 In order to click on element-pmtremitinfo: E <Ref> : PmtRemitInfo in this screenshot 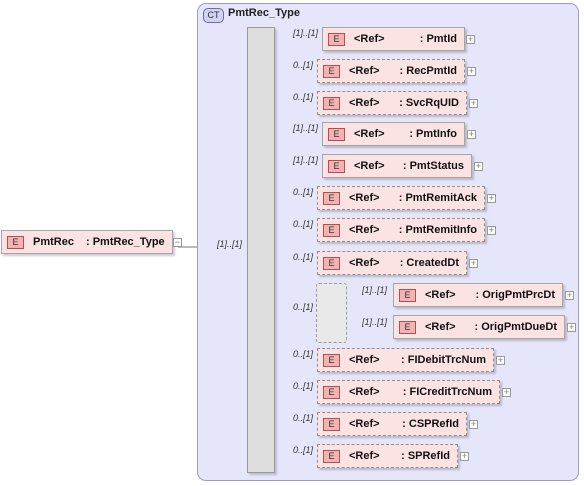, I will do `click(401, 230)`.